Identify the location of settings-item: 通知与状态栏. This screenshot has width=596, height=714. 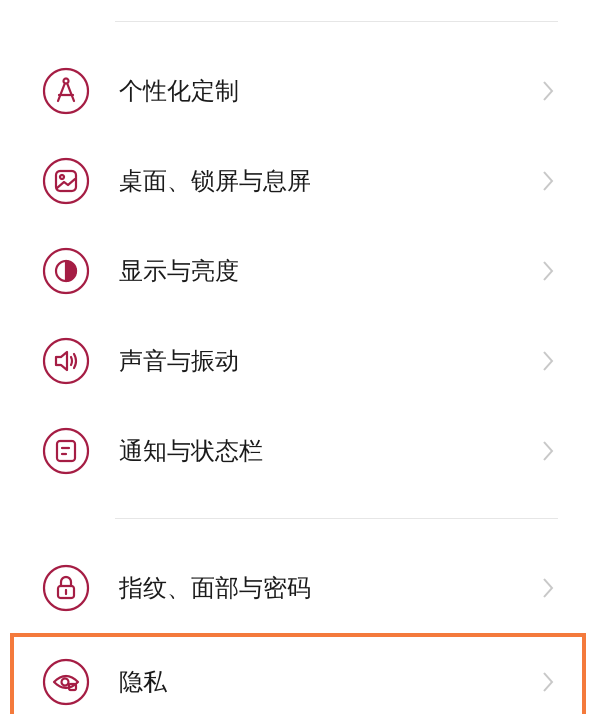
(298, 451).